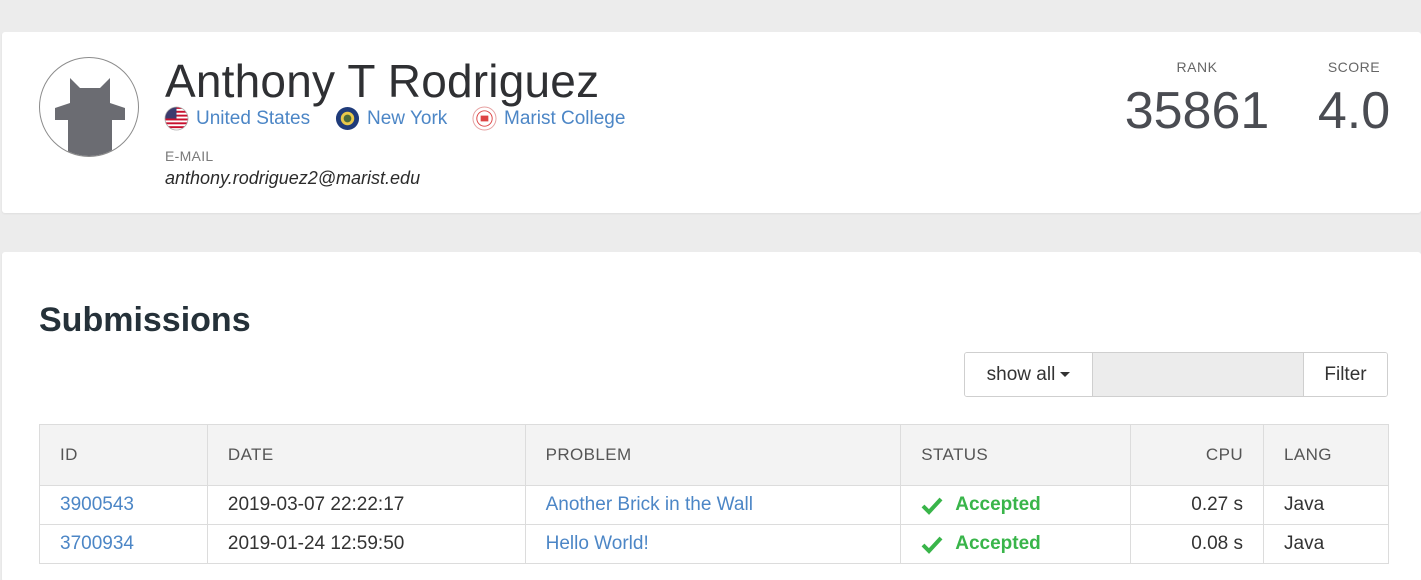 The height and width of the screenshot is (580, 1421). I want to click on avatar, so click(89, 107).